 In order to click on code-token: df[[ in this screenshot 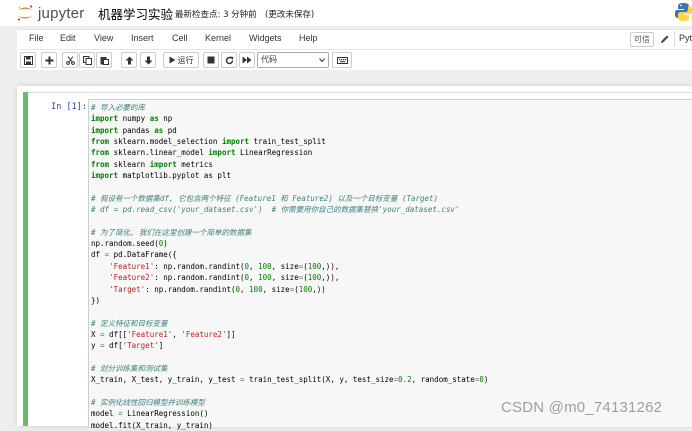, I will do `click(116, 334)`.